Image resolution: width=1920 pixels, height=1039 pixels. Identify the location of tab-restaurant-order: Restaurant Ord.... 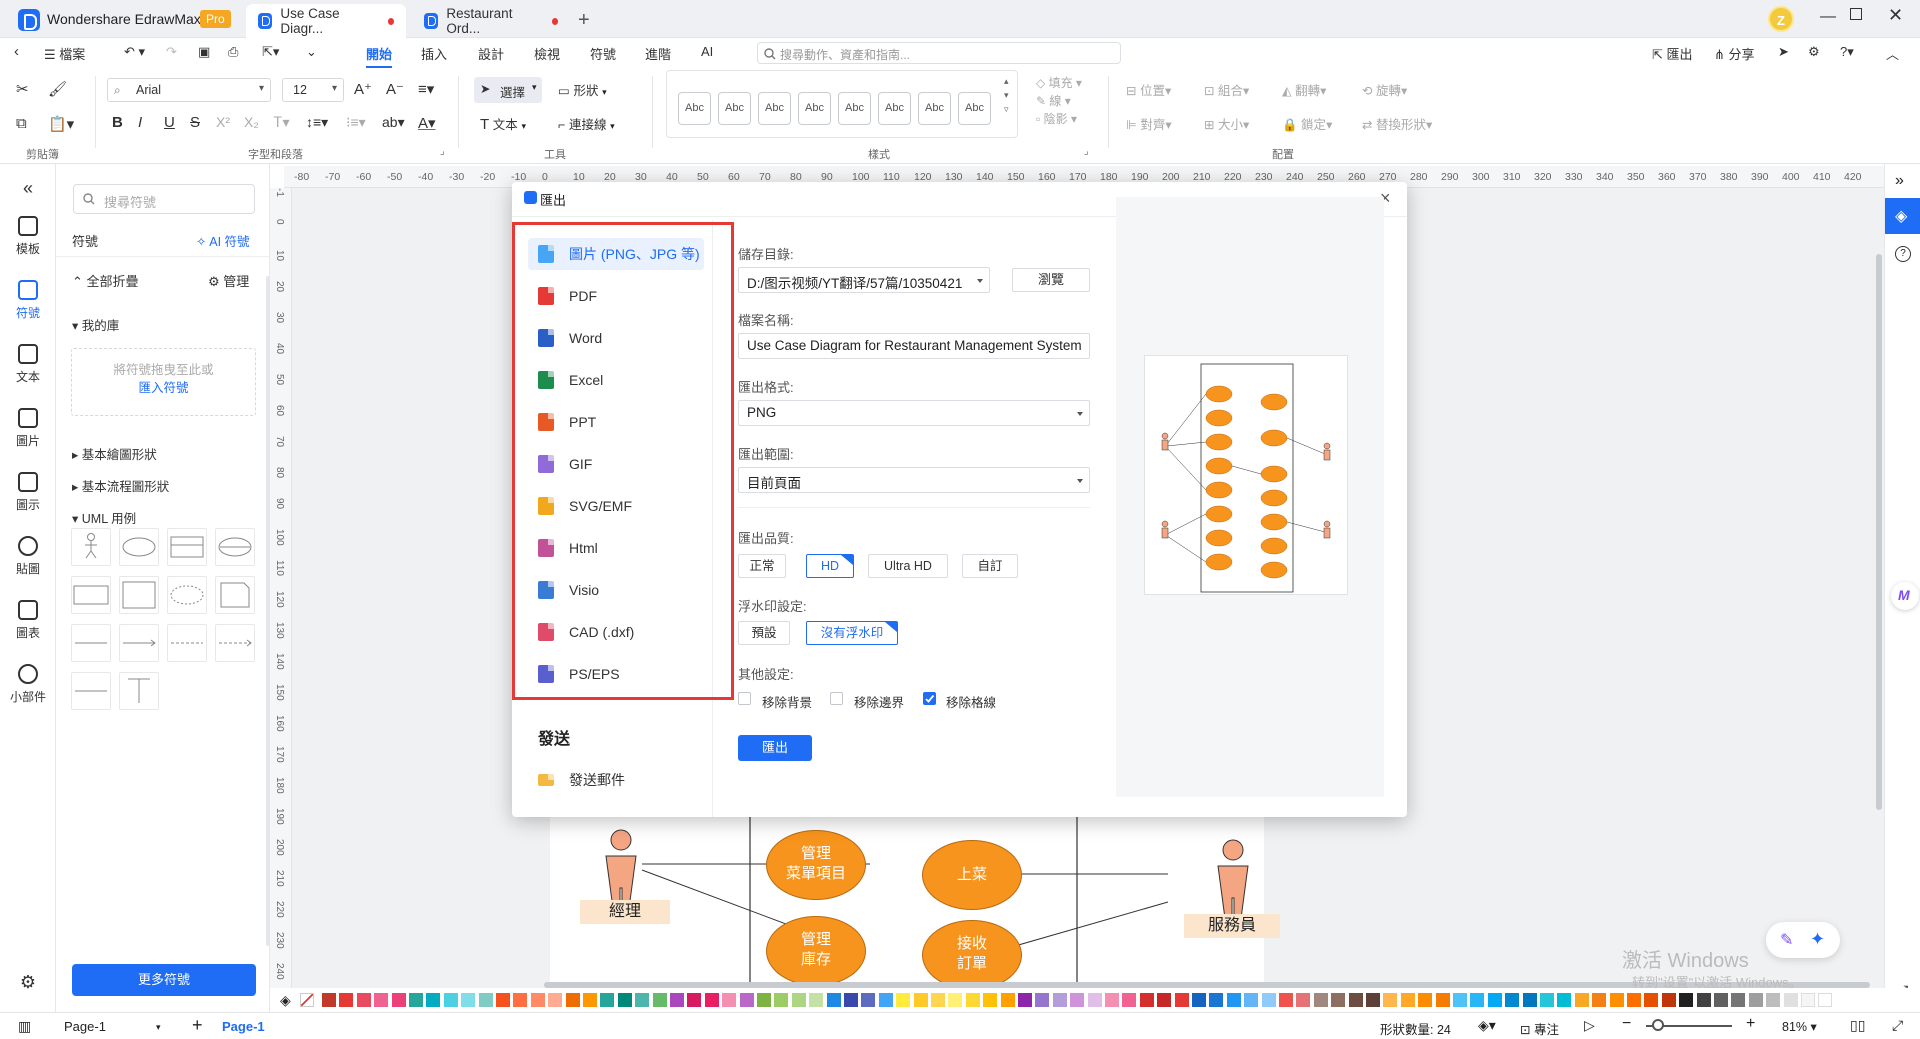
(491, 21).